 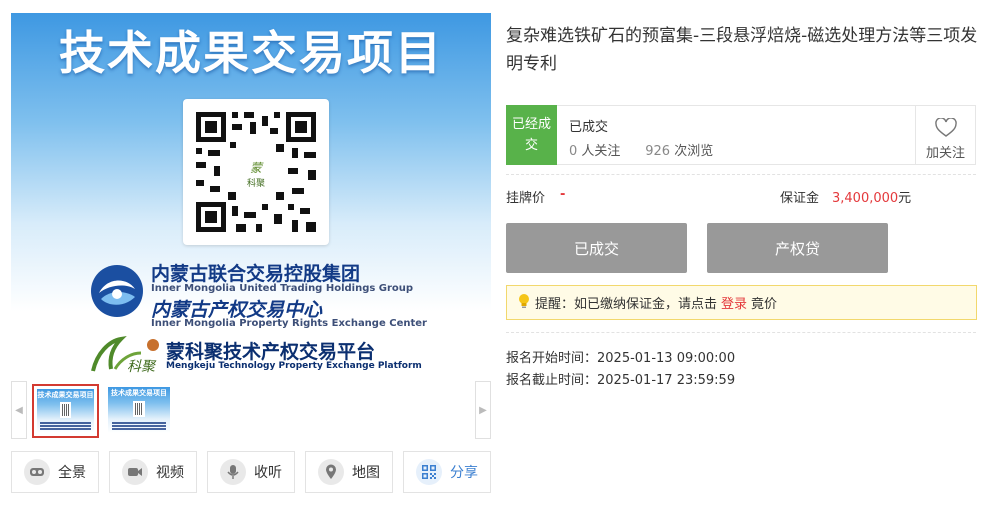 I want to click on listen-label: 收听, so click(x=268, y=473).